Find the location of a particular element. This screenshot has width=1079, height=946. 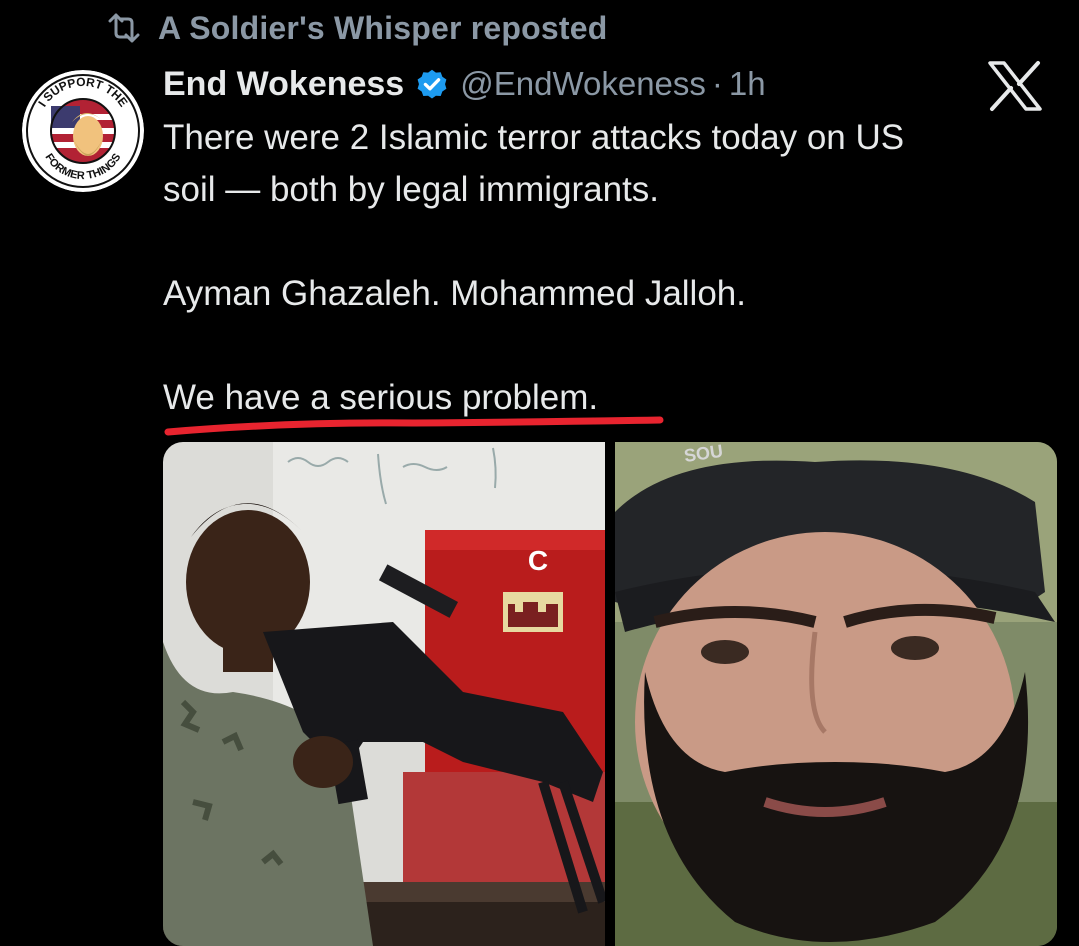

avatar: I SUPPORT THE FORMER THINGS is located at coordinates (83, 131).